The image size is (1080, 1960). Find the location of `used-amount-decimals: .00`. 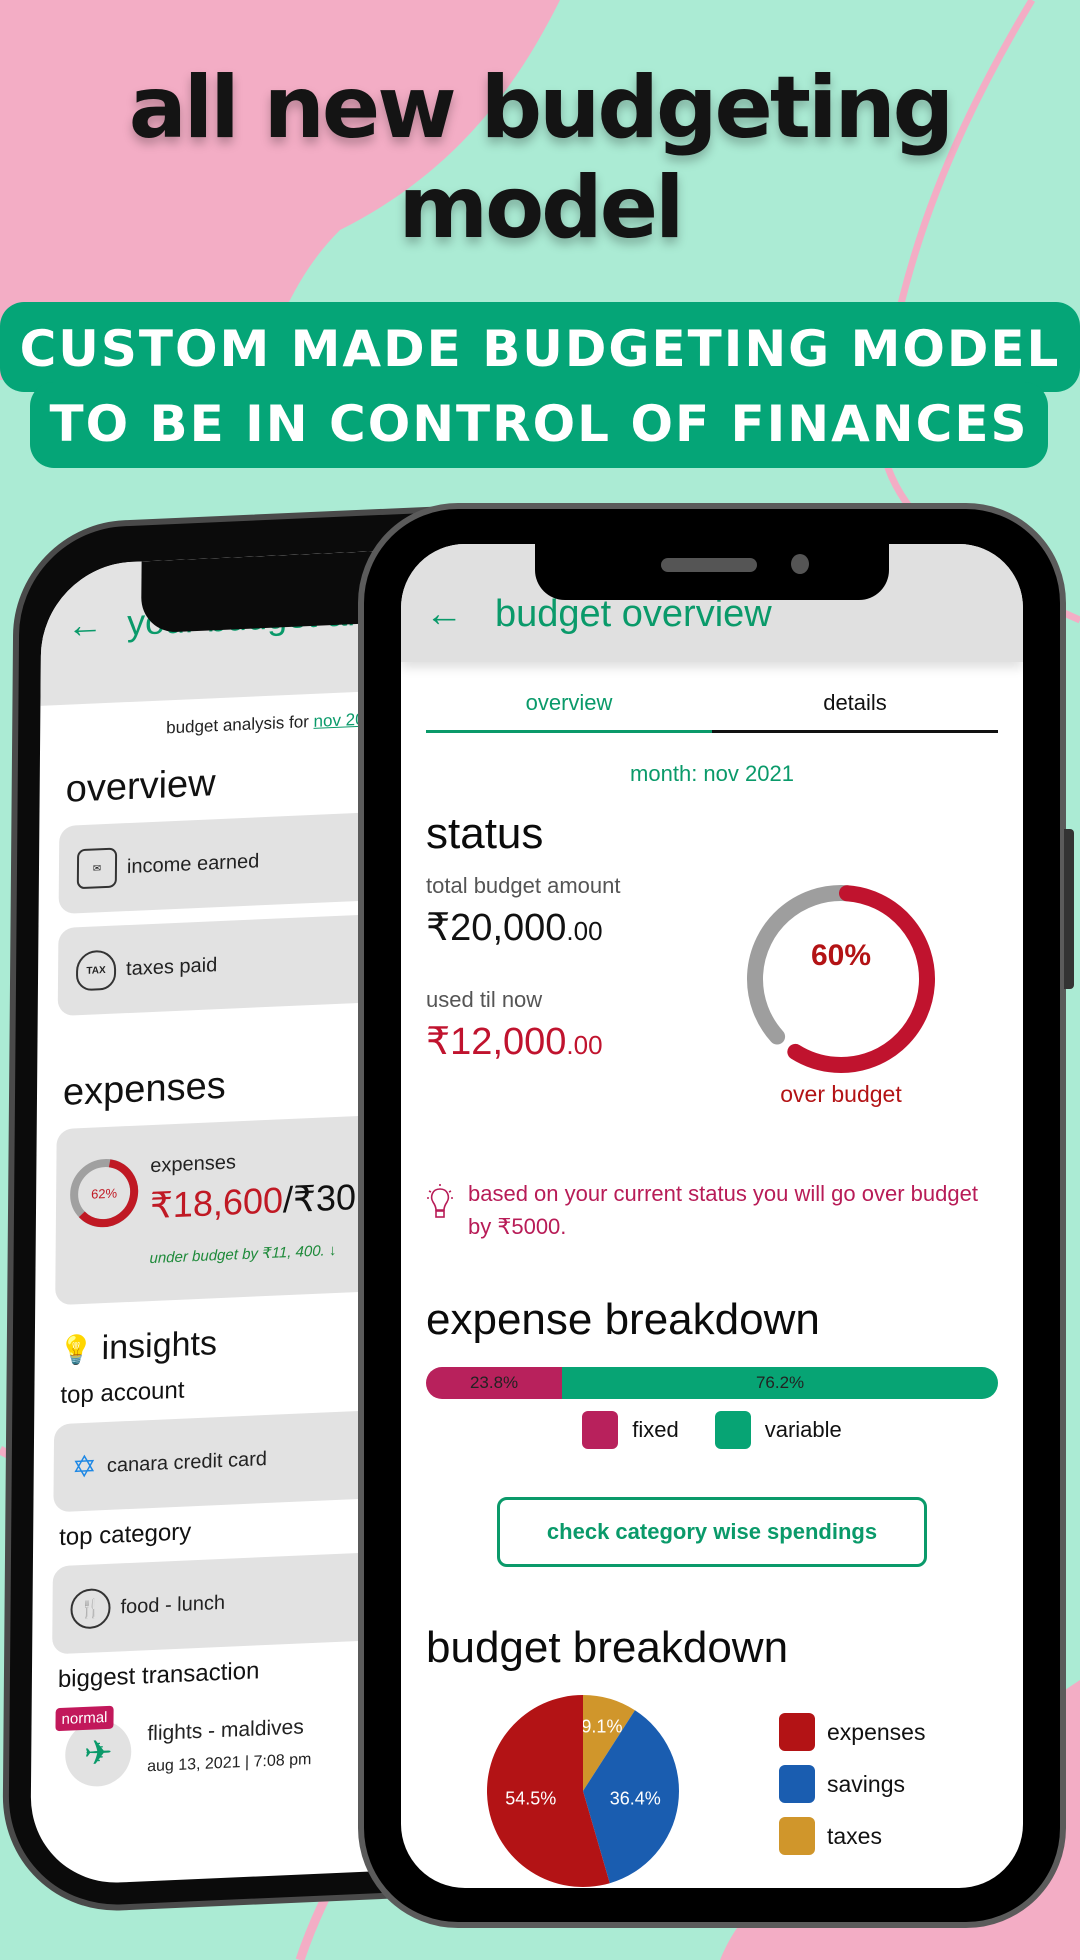

used-amount-decimals: .00 is located at coordinates (584, 1045).